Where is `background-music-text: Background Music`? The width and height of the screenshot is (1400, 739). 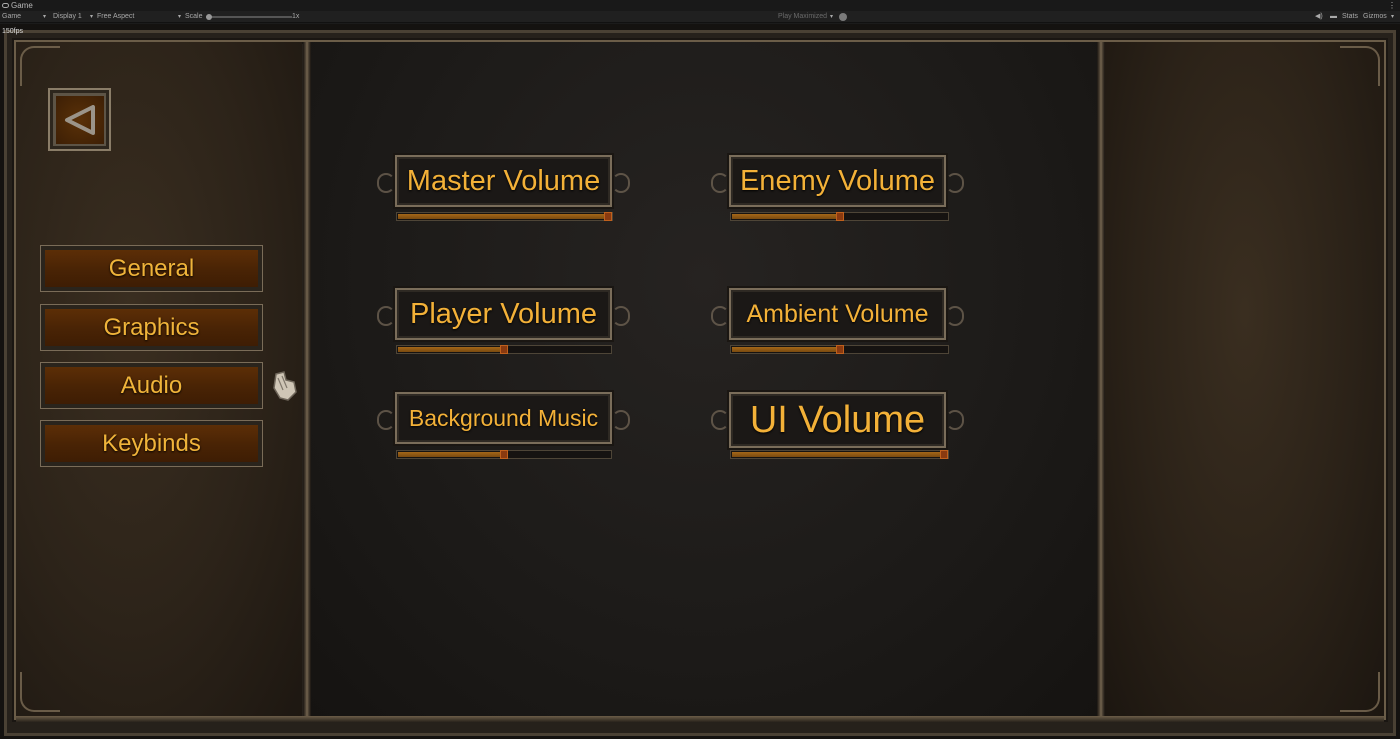
background-music-text: Background Music is located at coordinates (503, 417).